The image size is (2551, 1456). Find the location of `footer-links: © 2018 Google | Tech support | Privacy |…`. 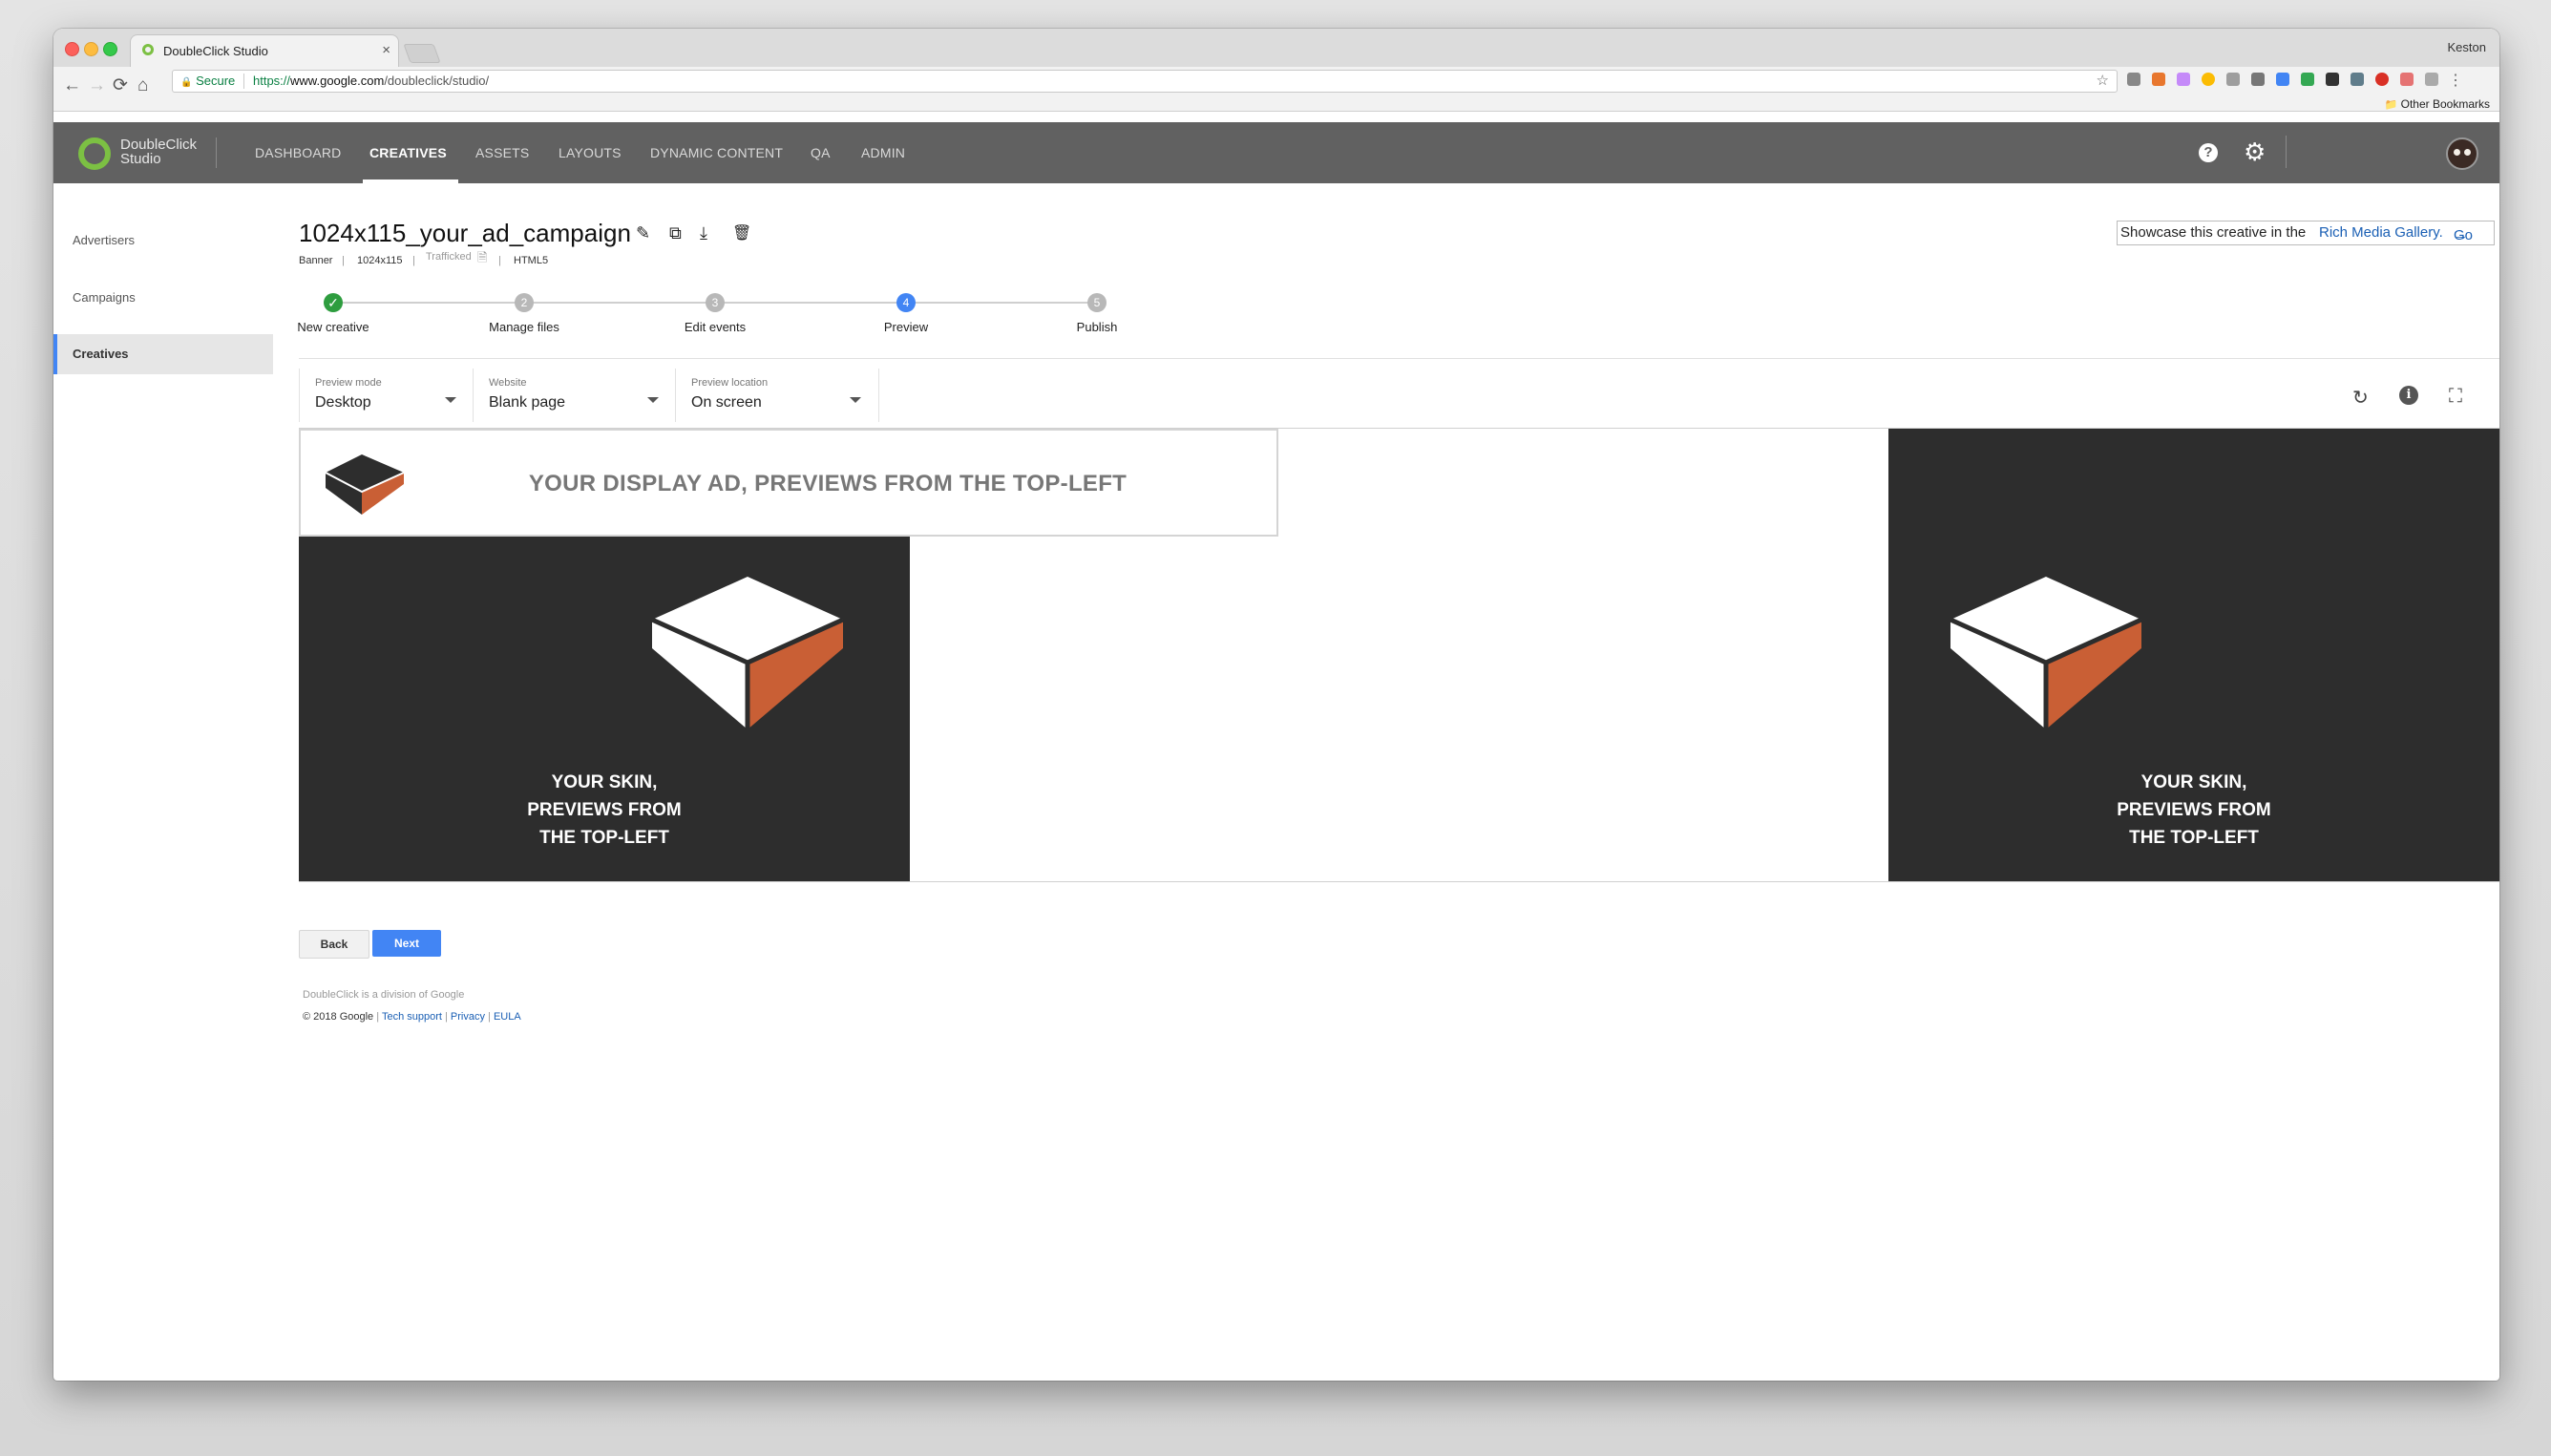

footer-links: © 2018 Google | Tech support | Privacy |… is located at coordinates (412, 1017).